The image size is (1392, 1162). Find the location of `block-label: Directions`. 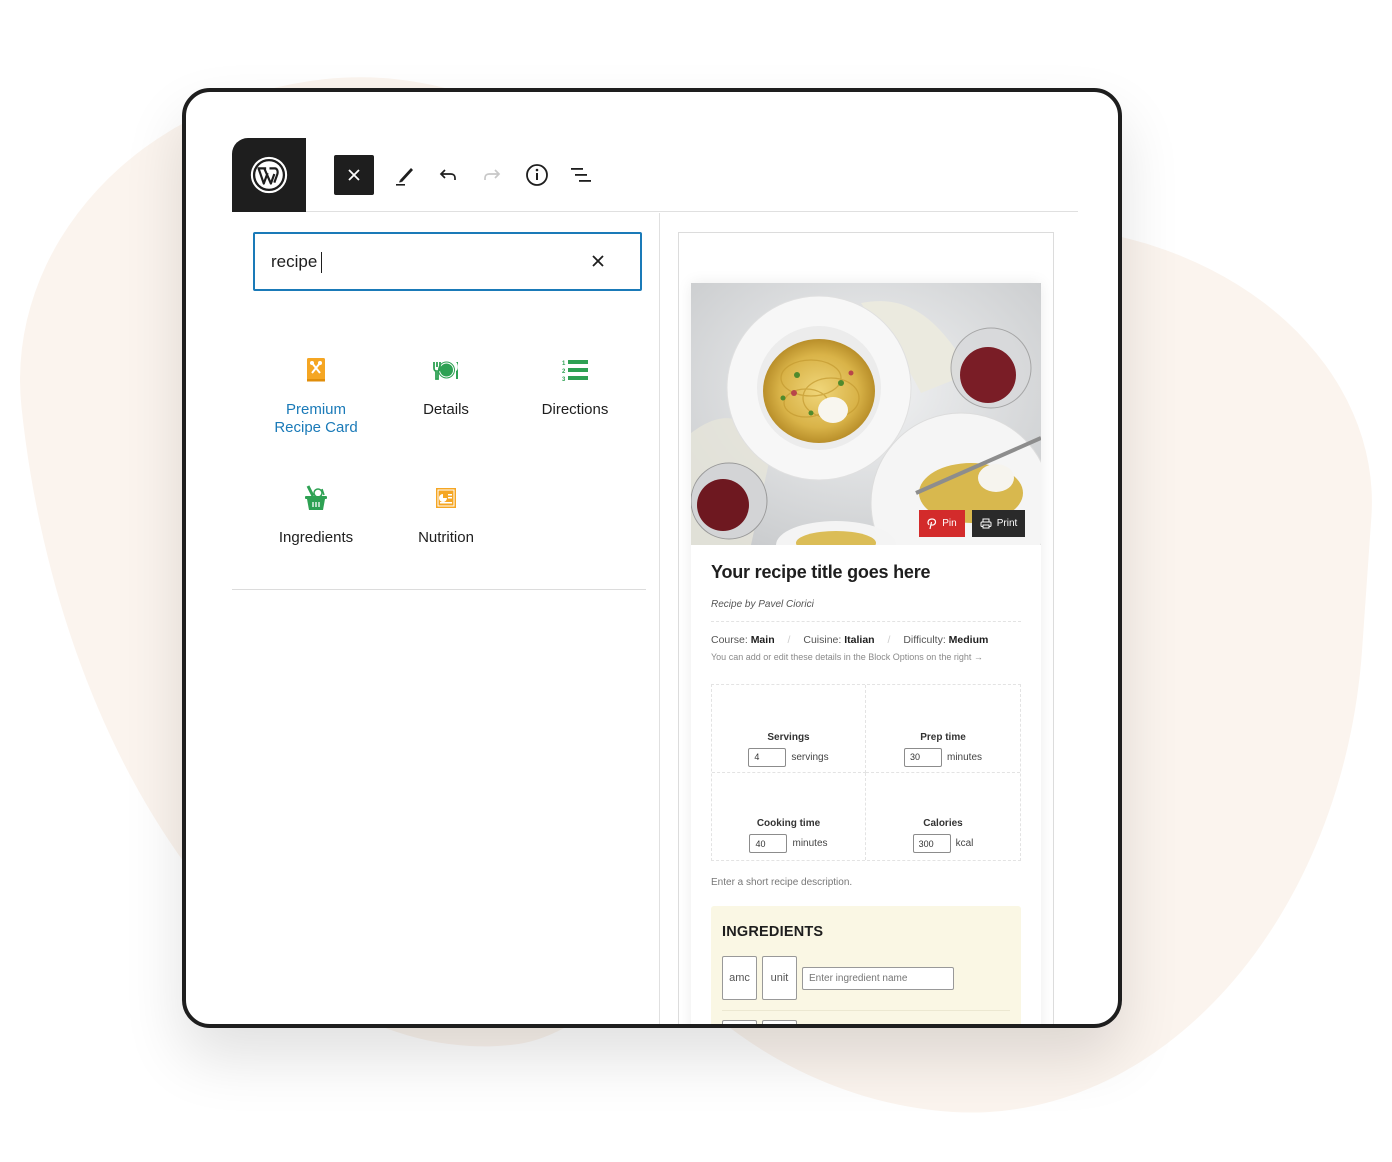

block-label: Directions is located at coordinates (575, 409).